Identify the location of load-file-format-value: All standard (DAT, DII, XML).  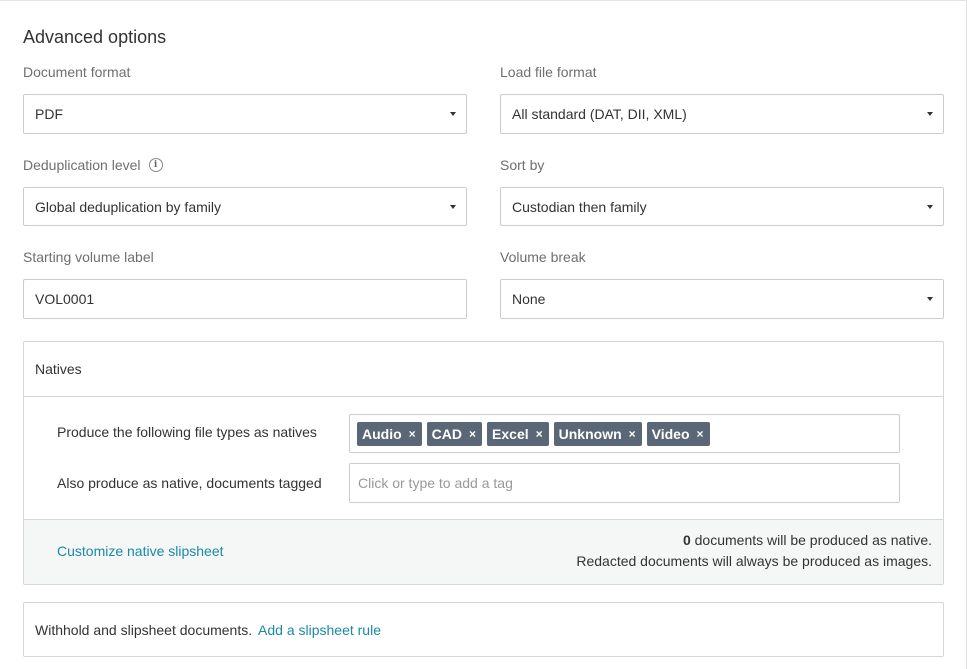
(599, 114).